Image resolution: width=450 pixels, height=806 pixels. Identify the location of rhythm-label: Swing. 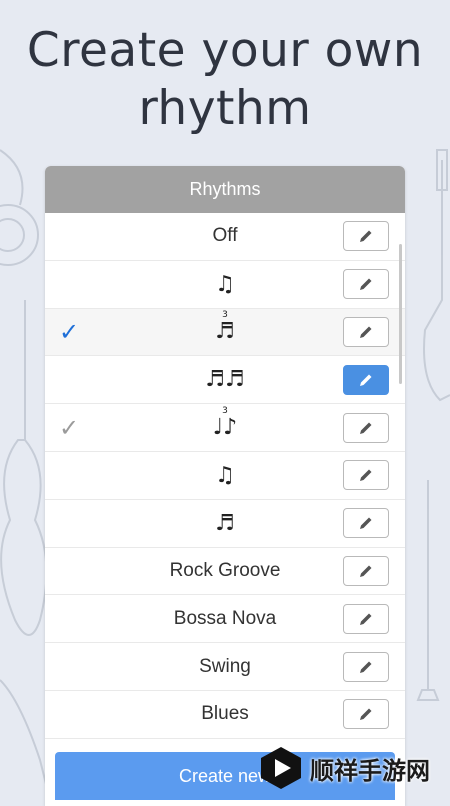
(225, 666).